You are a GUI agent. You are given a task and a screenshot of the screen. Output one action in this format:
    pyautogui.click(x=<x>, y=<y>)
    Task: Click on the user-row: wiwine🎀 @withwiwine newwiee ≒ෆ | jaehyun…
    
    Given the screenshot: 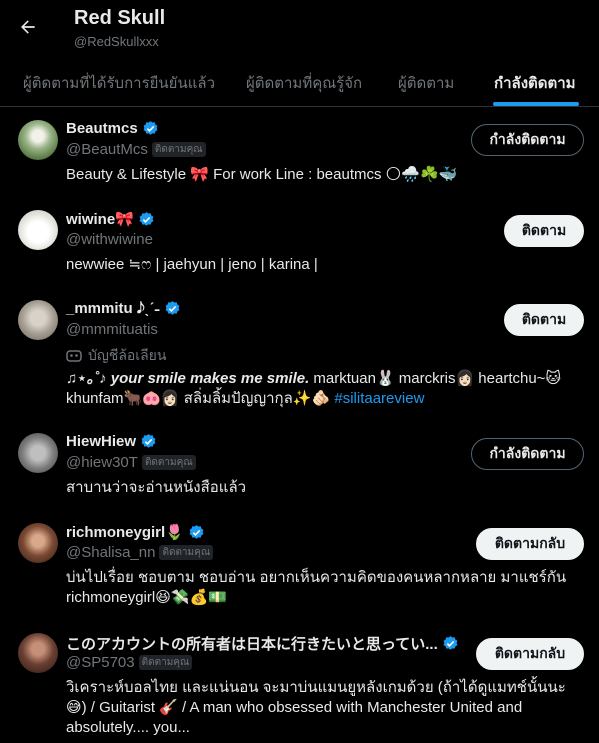 What is the action you would take?
    pyautogui.click(x=299, y=245)
    